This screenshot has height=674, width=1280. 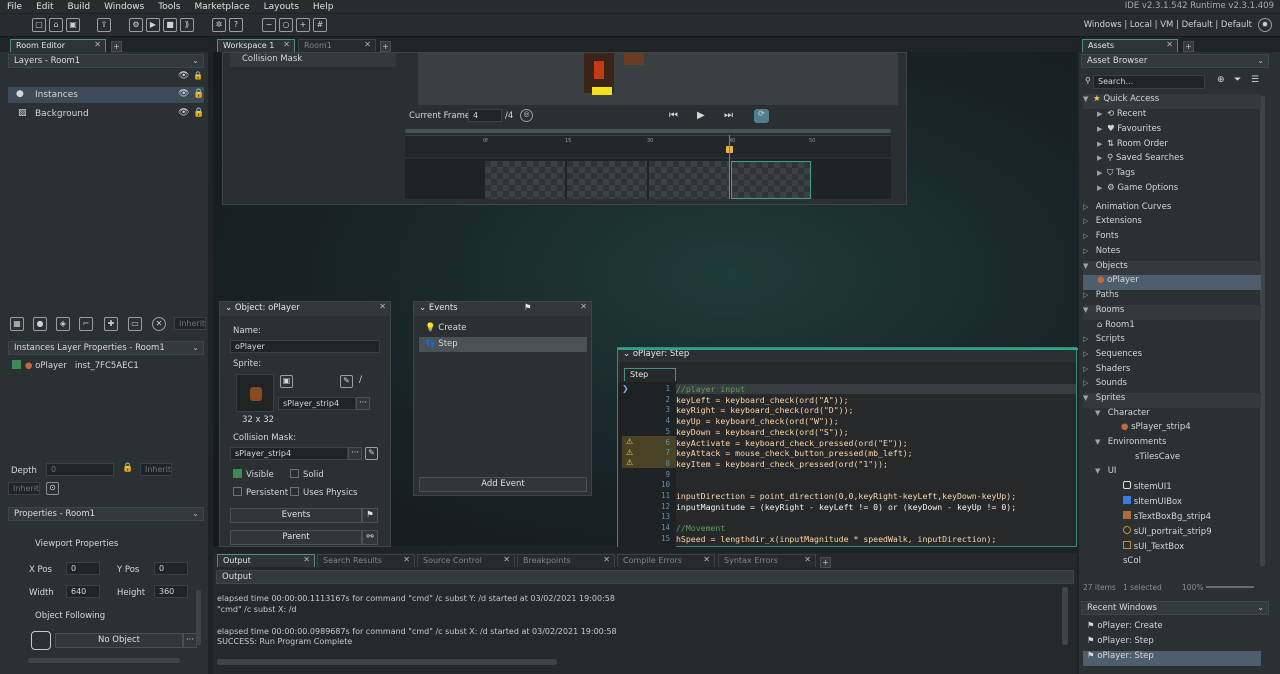 I want to click on tab-assets: Assets ✕, so click(x=1130, y=45).